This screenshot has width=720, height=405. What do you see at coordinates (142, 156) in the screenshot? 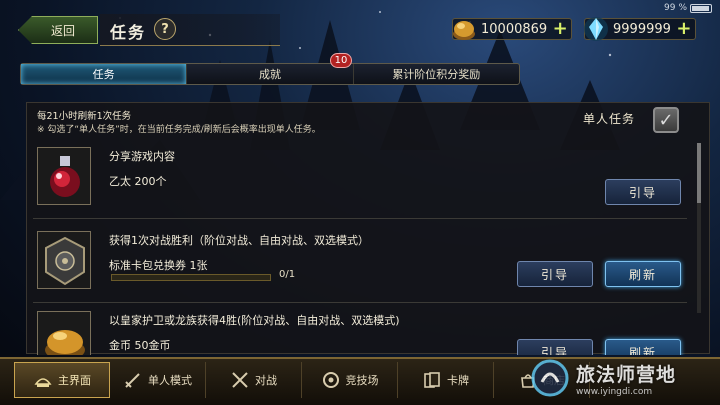
I see `quest-title: 分享游戏内容` at bounding box center [142, 156].